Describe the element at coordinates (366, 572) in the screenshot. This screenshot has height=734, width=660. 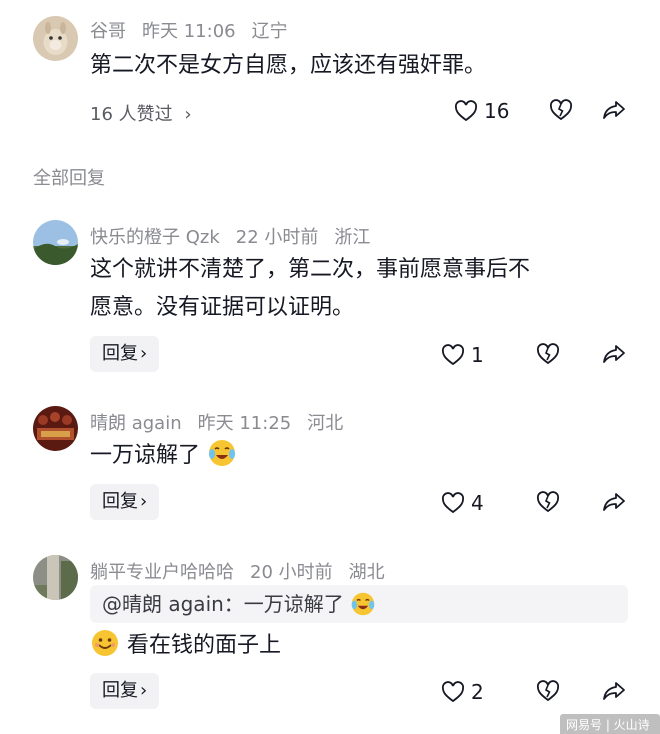
I see `comment-location: 湖北` at that location.